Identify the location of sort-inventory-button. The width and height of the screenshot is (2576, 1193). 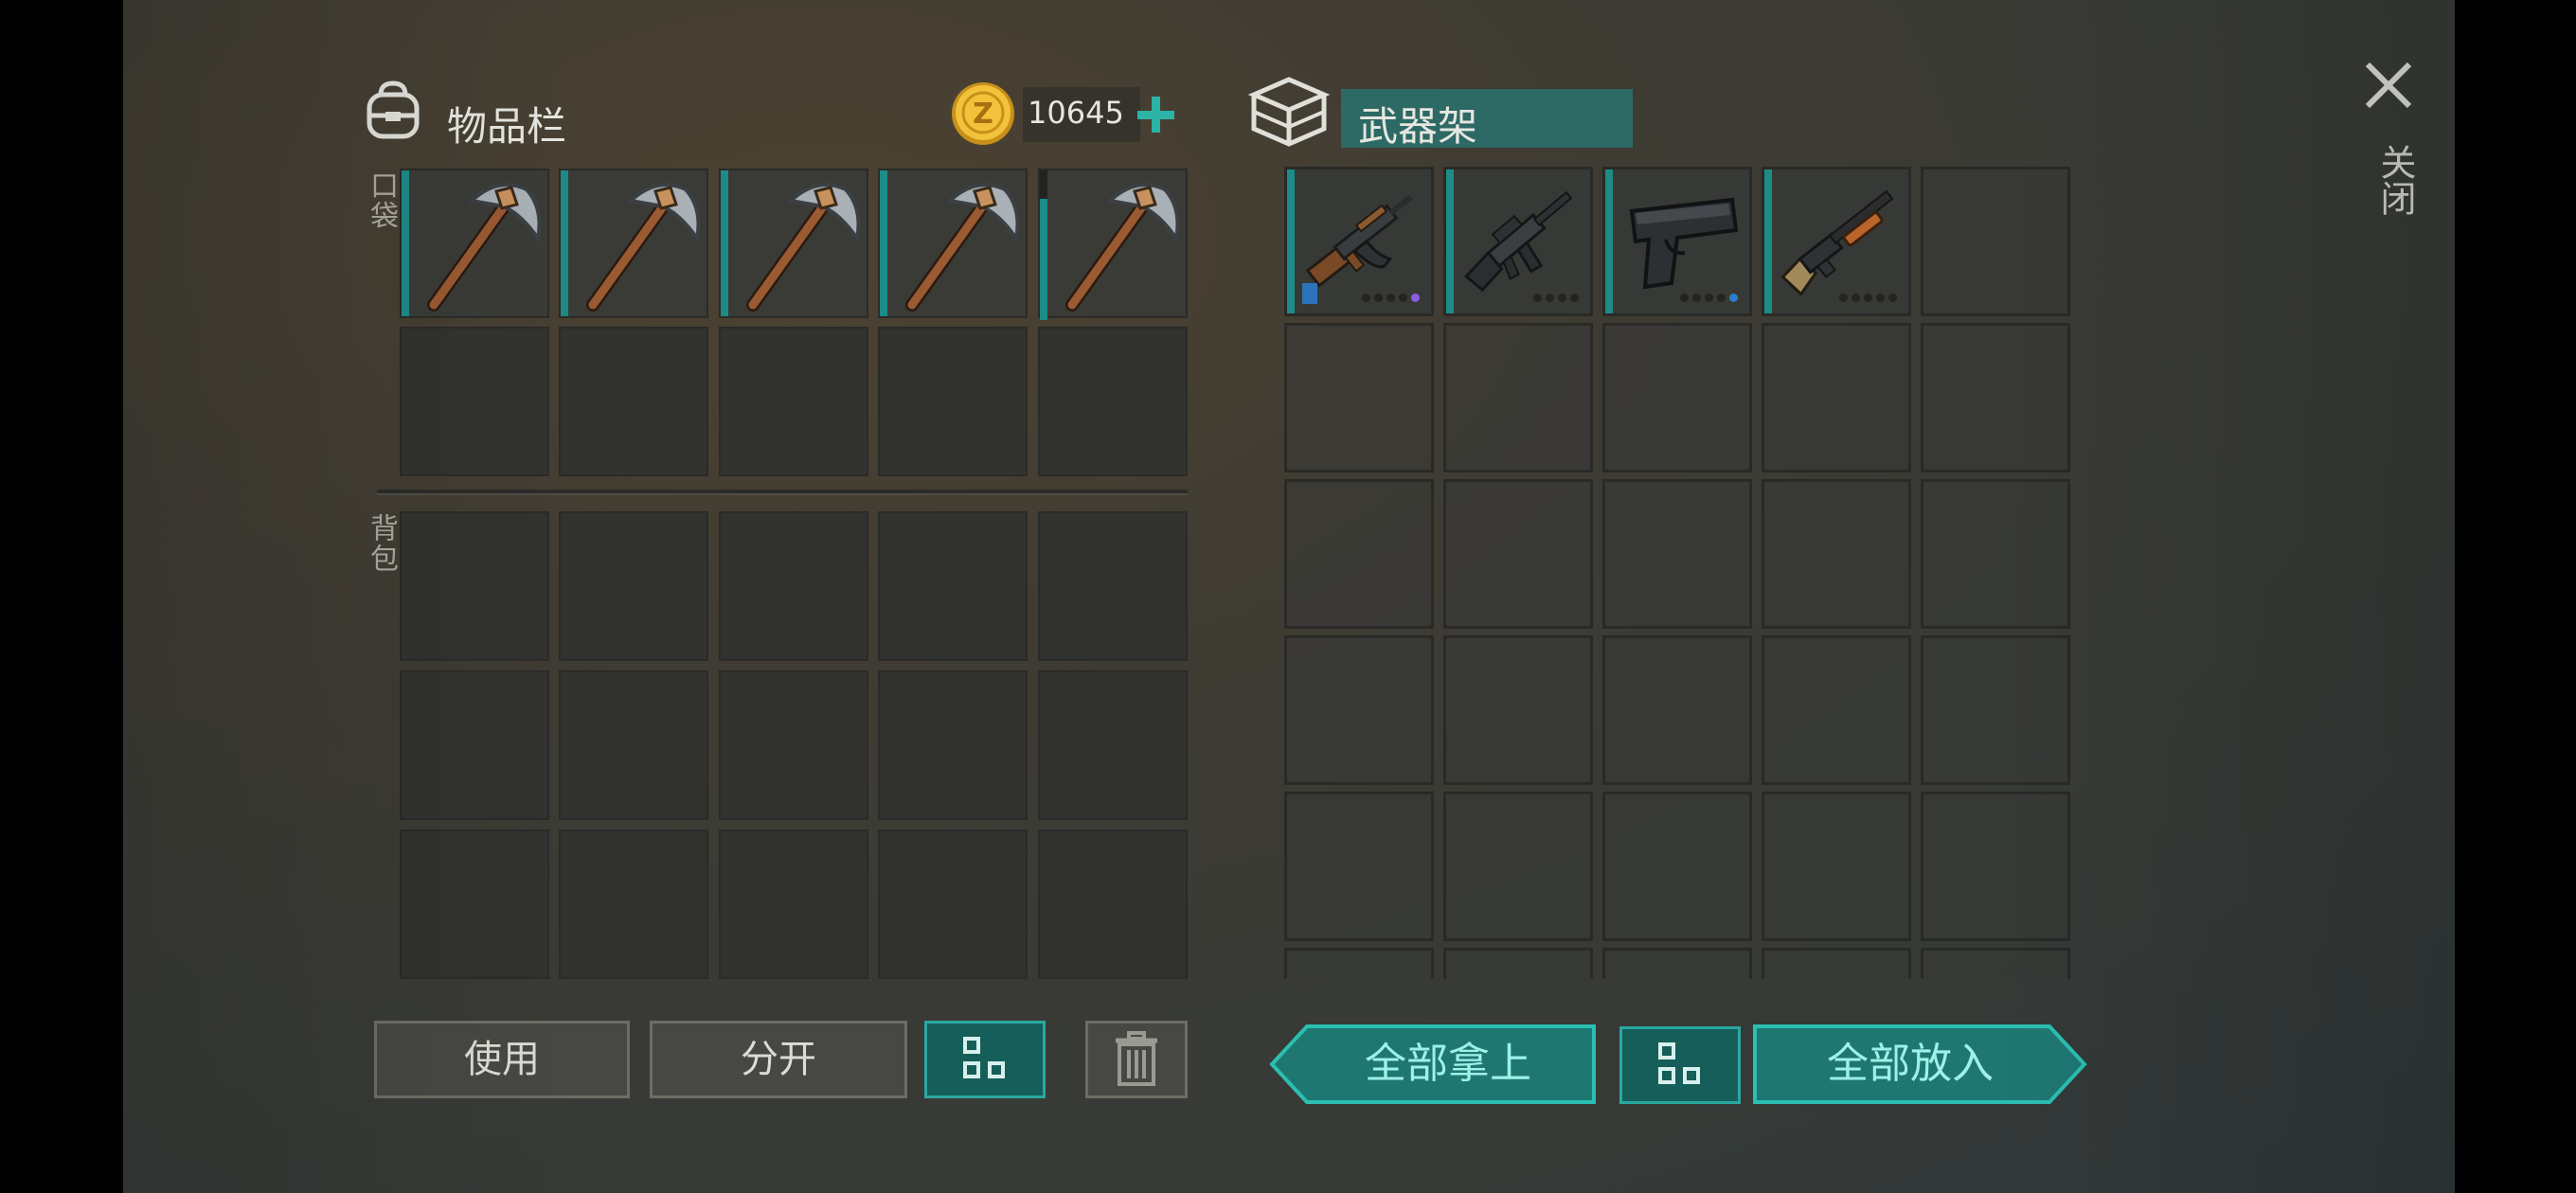
(985, 1059).